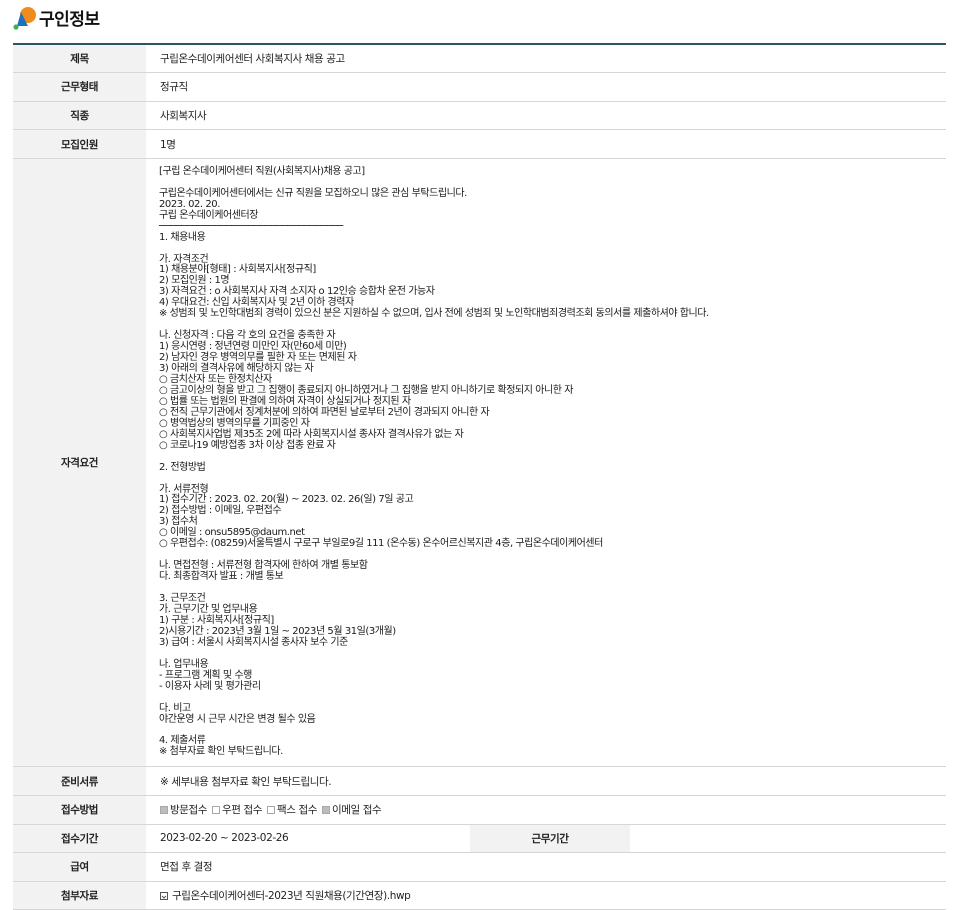  I want to click on row-attachment: 첨부자료 구립온수데이케어센터-2023년 직원채용(기간연장).hwp, so click(479, 895).